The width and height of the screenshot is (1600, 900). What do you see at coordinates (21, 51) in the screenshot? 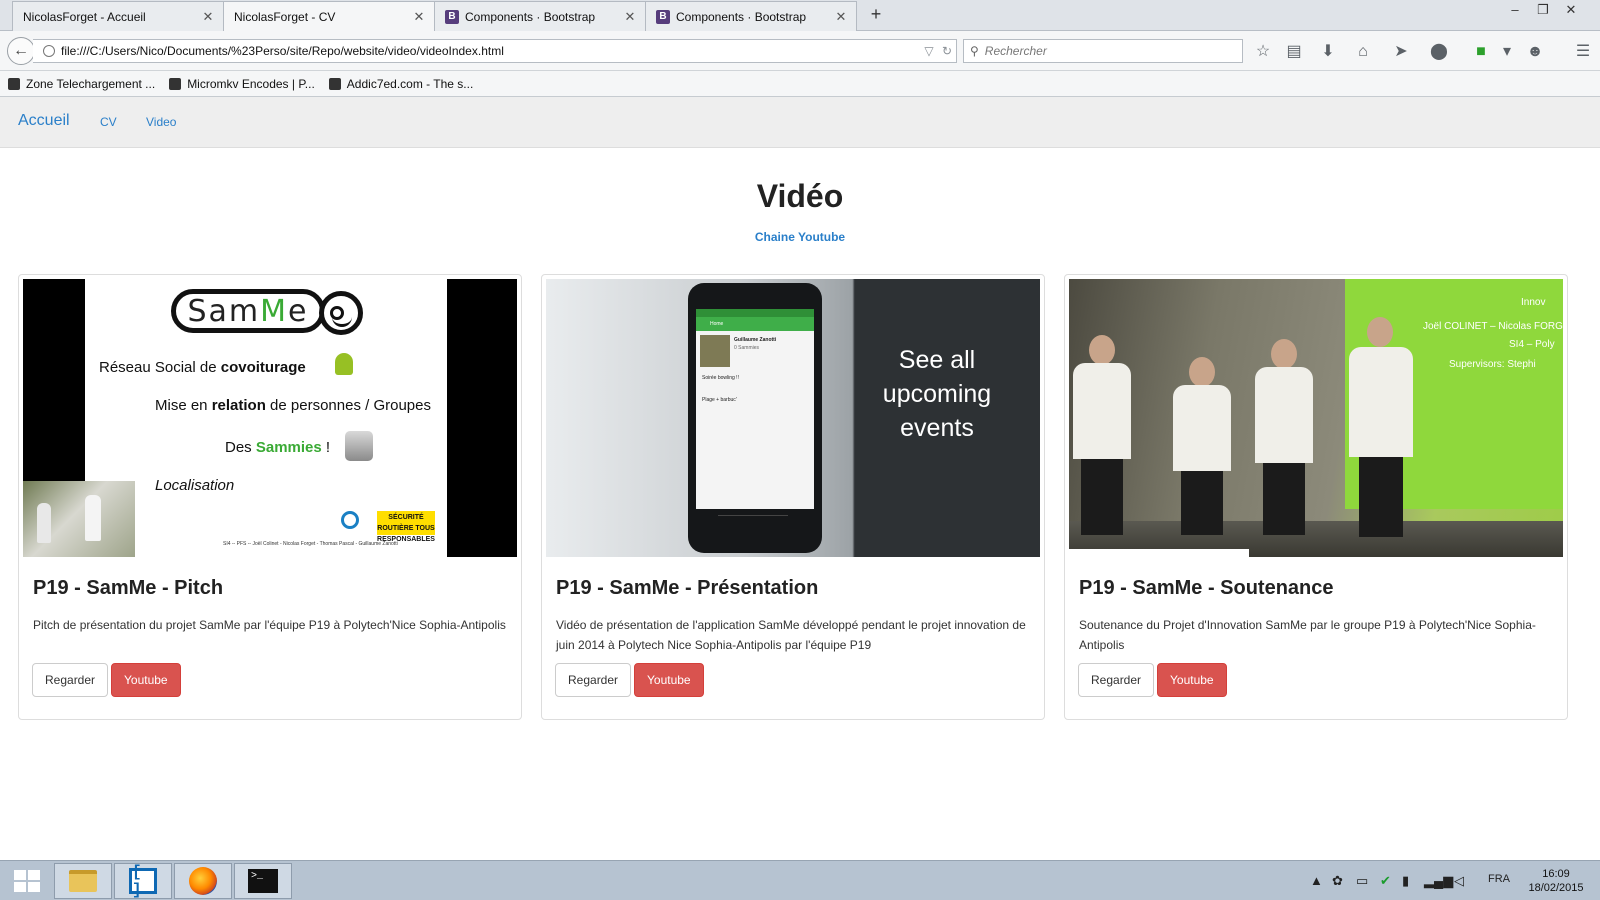
I see `back-arrow-icon: ←` at bounding box center [21, 51].